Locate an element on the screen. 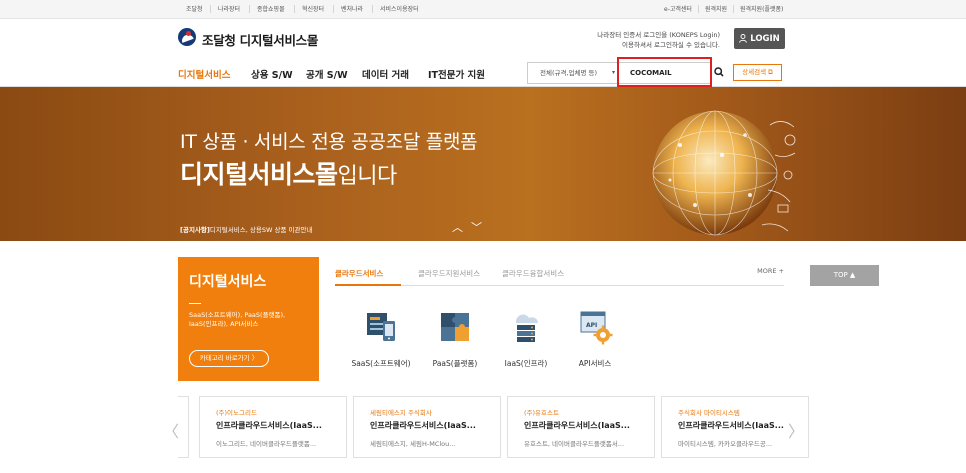 The image size is (966, 473). api-icon: API is located at coordinates (596, 328).